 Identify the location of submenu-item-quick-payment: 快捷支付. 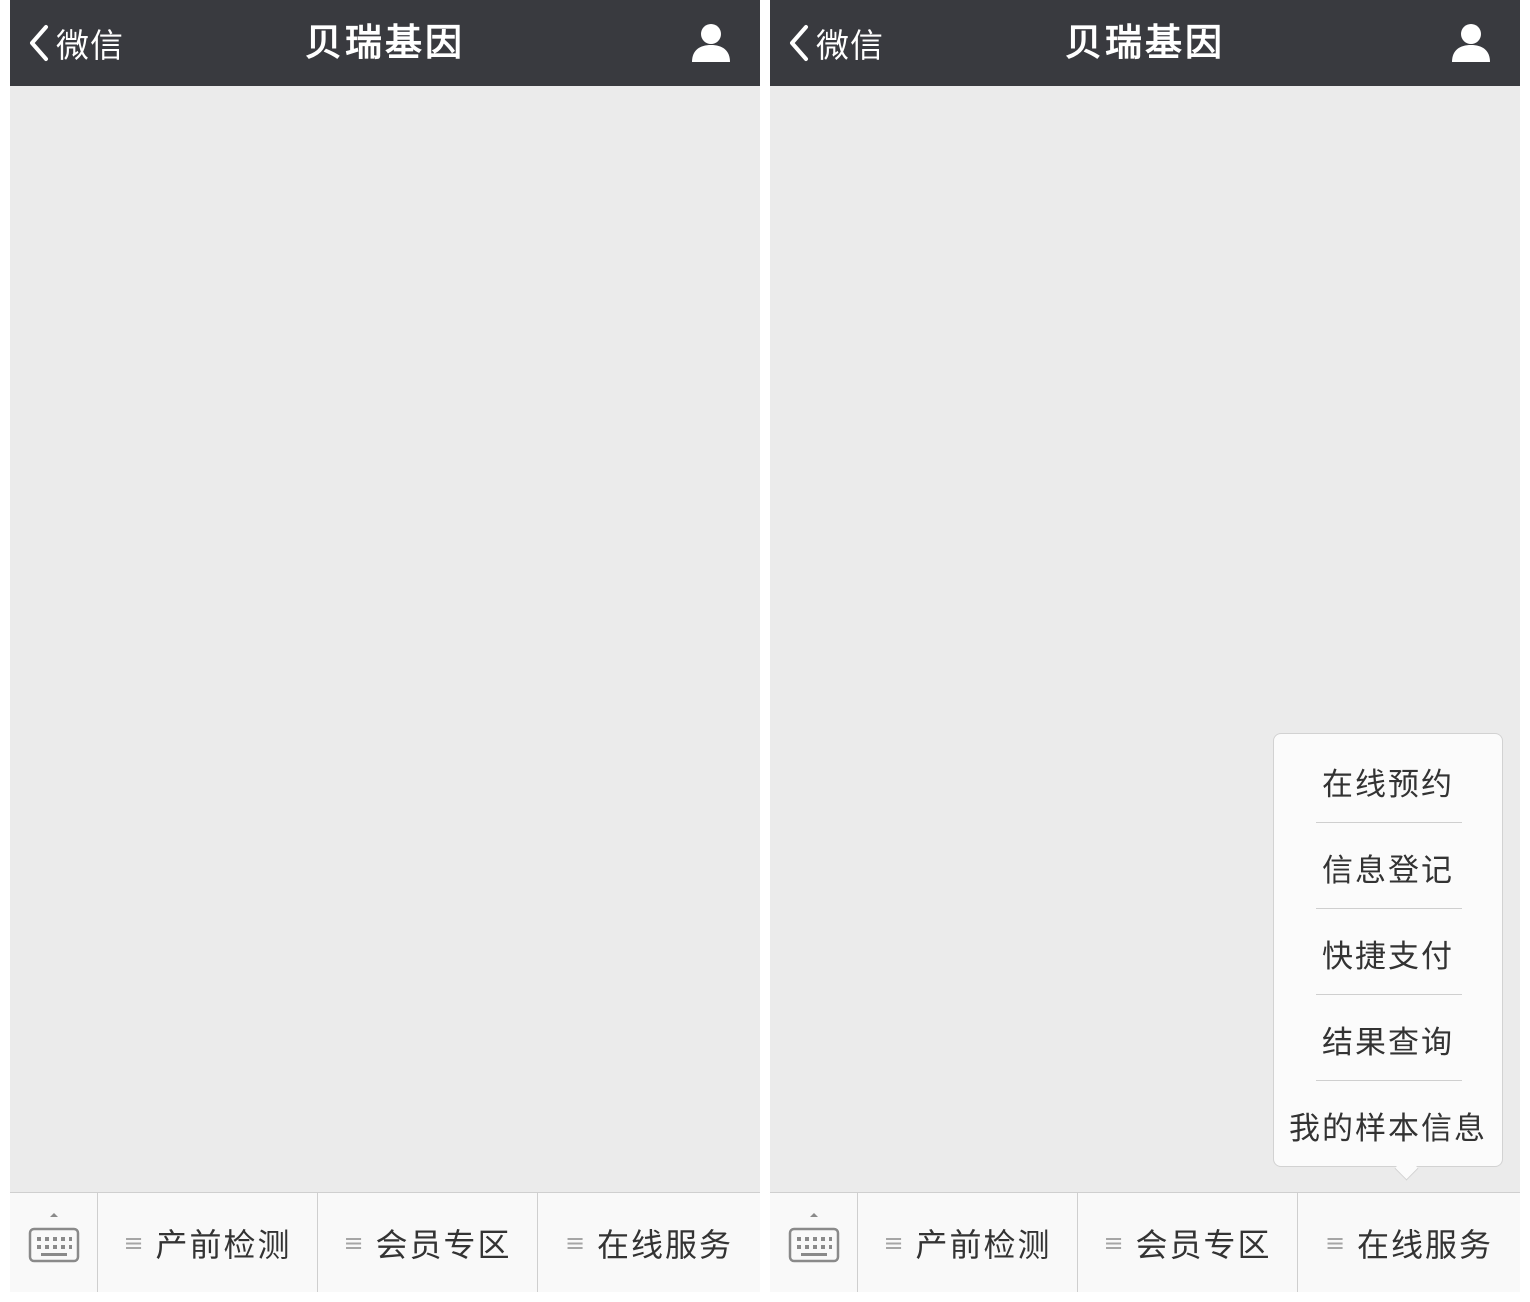
(1388, 953).